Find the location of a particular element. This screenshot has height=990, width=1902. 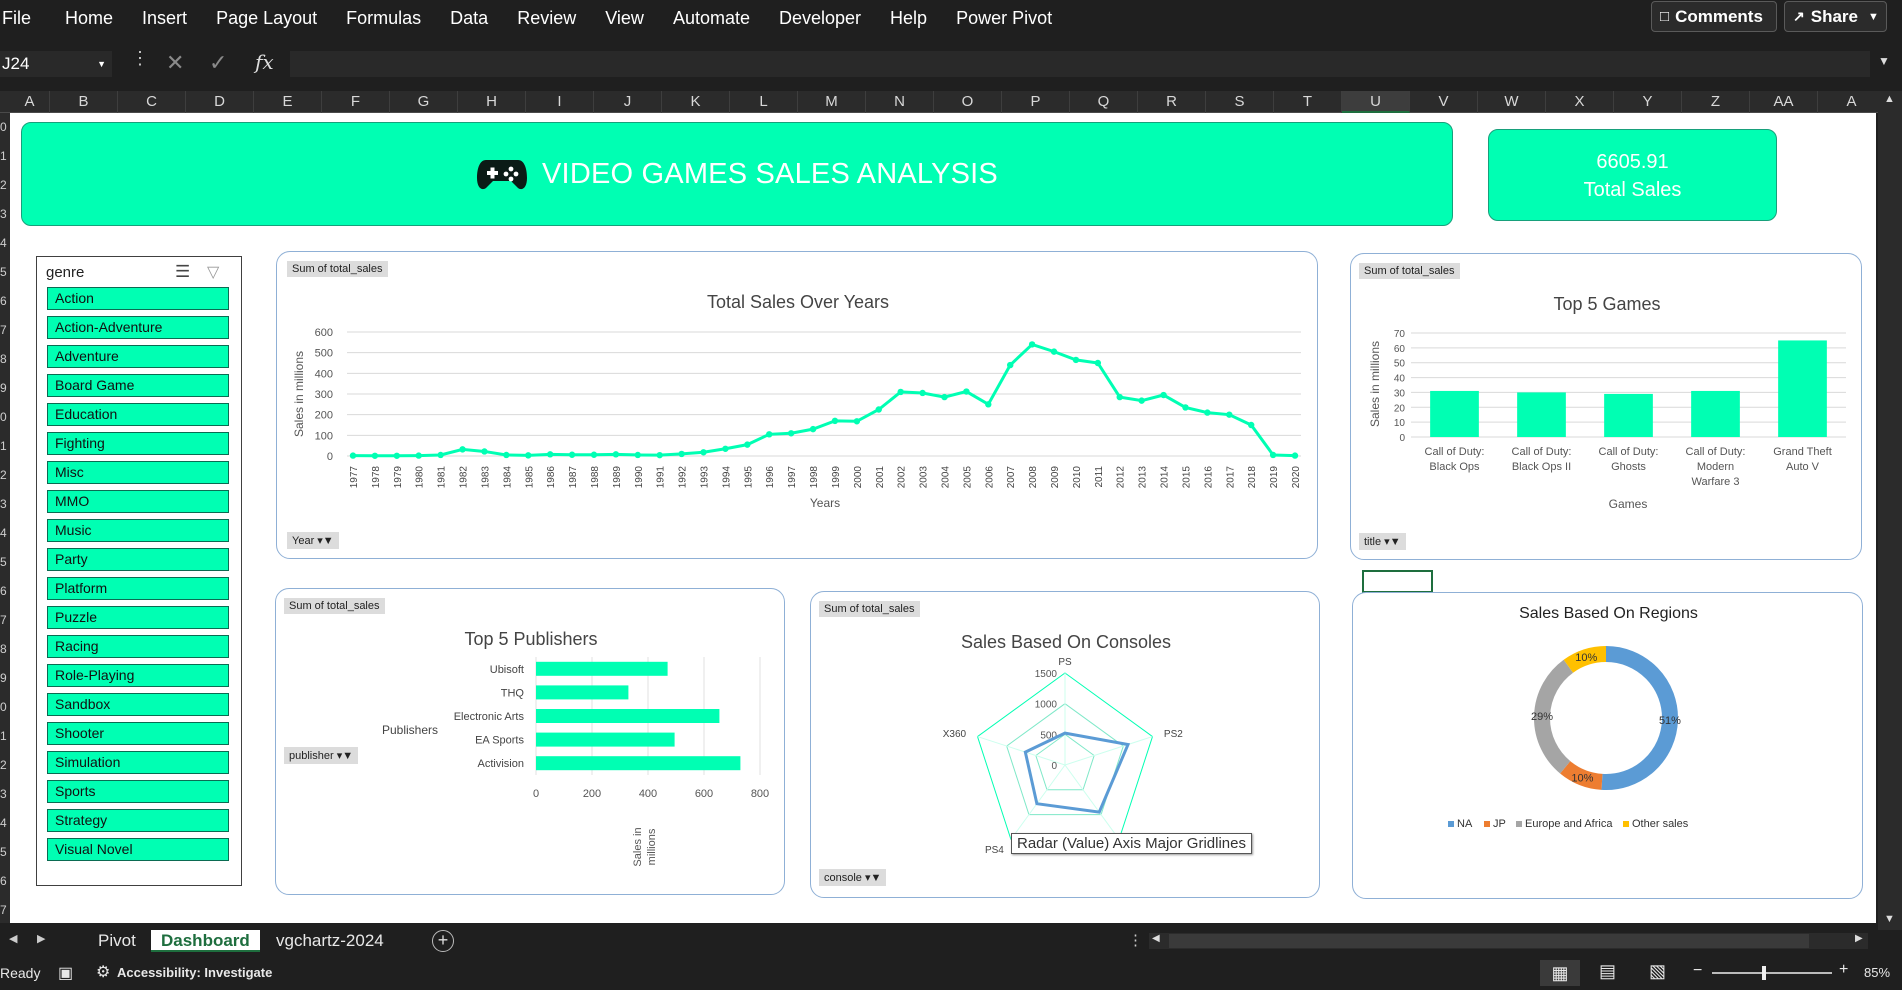

slicer-item: Fighting is located at coordinates (138, 443).